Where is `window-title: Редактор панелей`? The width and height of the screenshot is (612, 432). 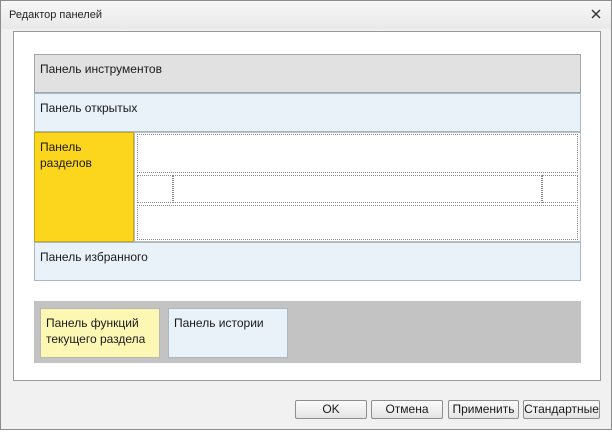
window-title: Редактор панелей is located at coordinates (55, 15).